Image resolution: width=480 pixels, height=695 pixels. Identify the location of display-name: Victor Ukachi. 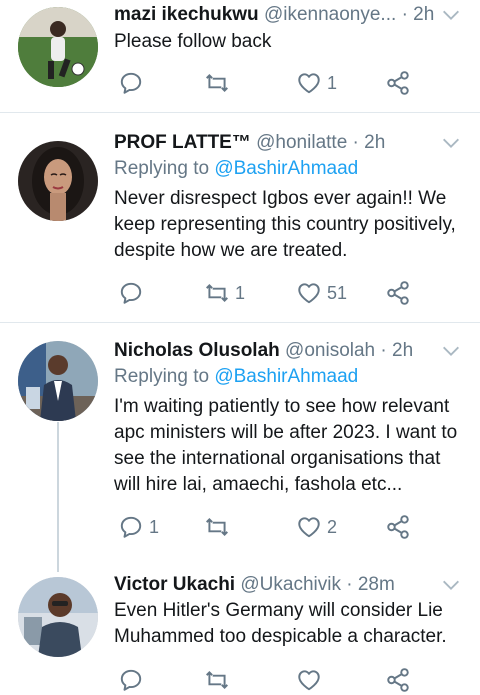
(174, 584).